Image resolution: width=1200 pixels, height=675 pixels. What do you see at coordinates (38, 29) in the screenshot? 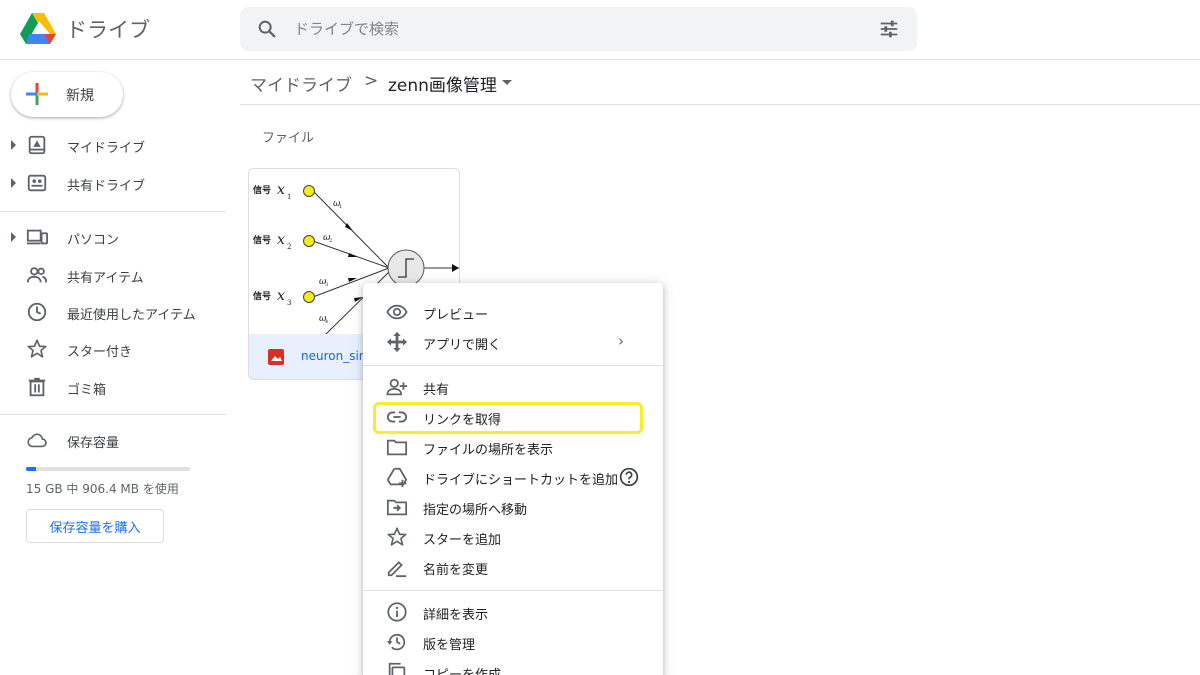
I see `drive-logo-icon` at bounding box center [38, 29].